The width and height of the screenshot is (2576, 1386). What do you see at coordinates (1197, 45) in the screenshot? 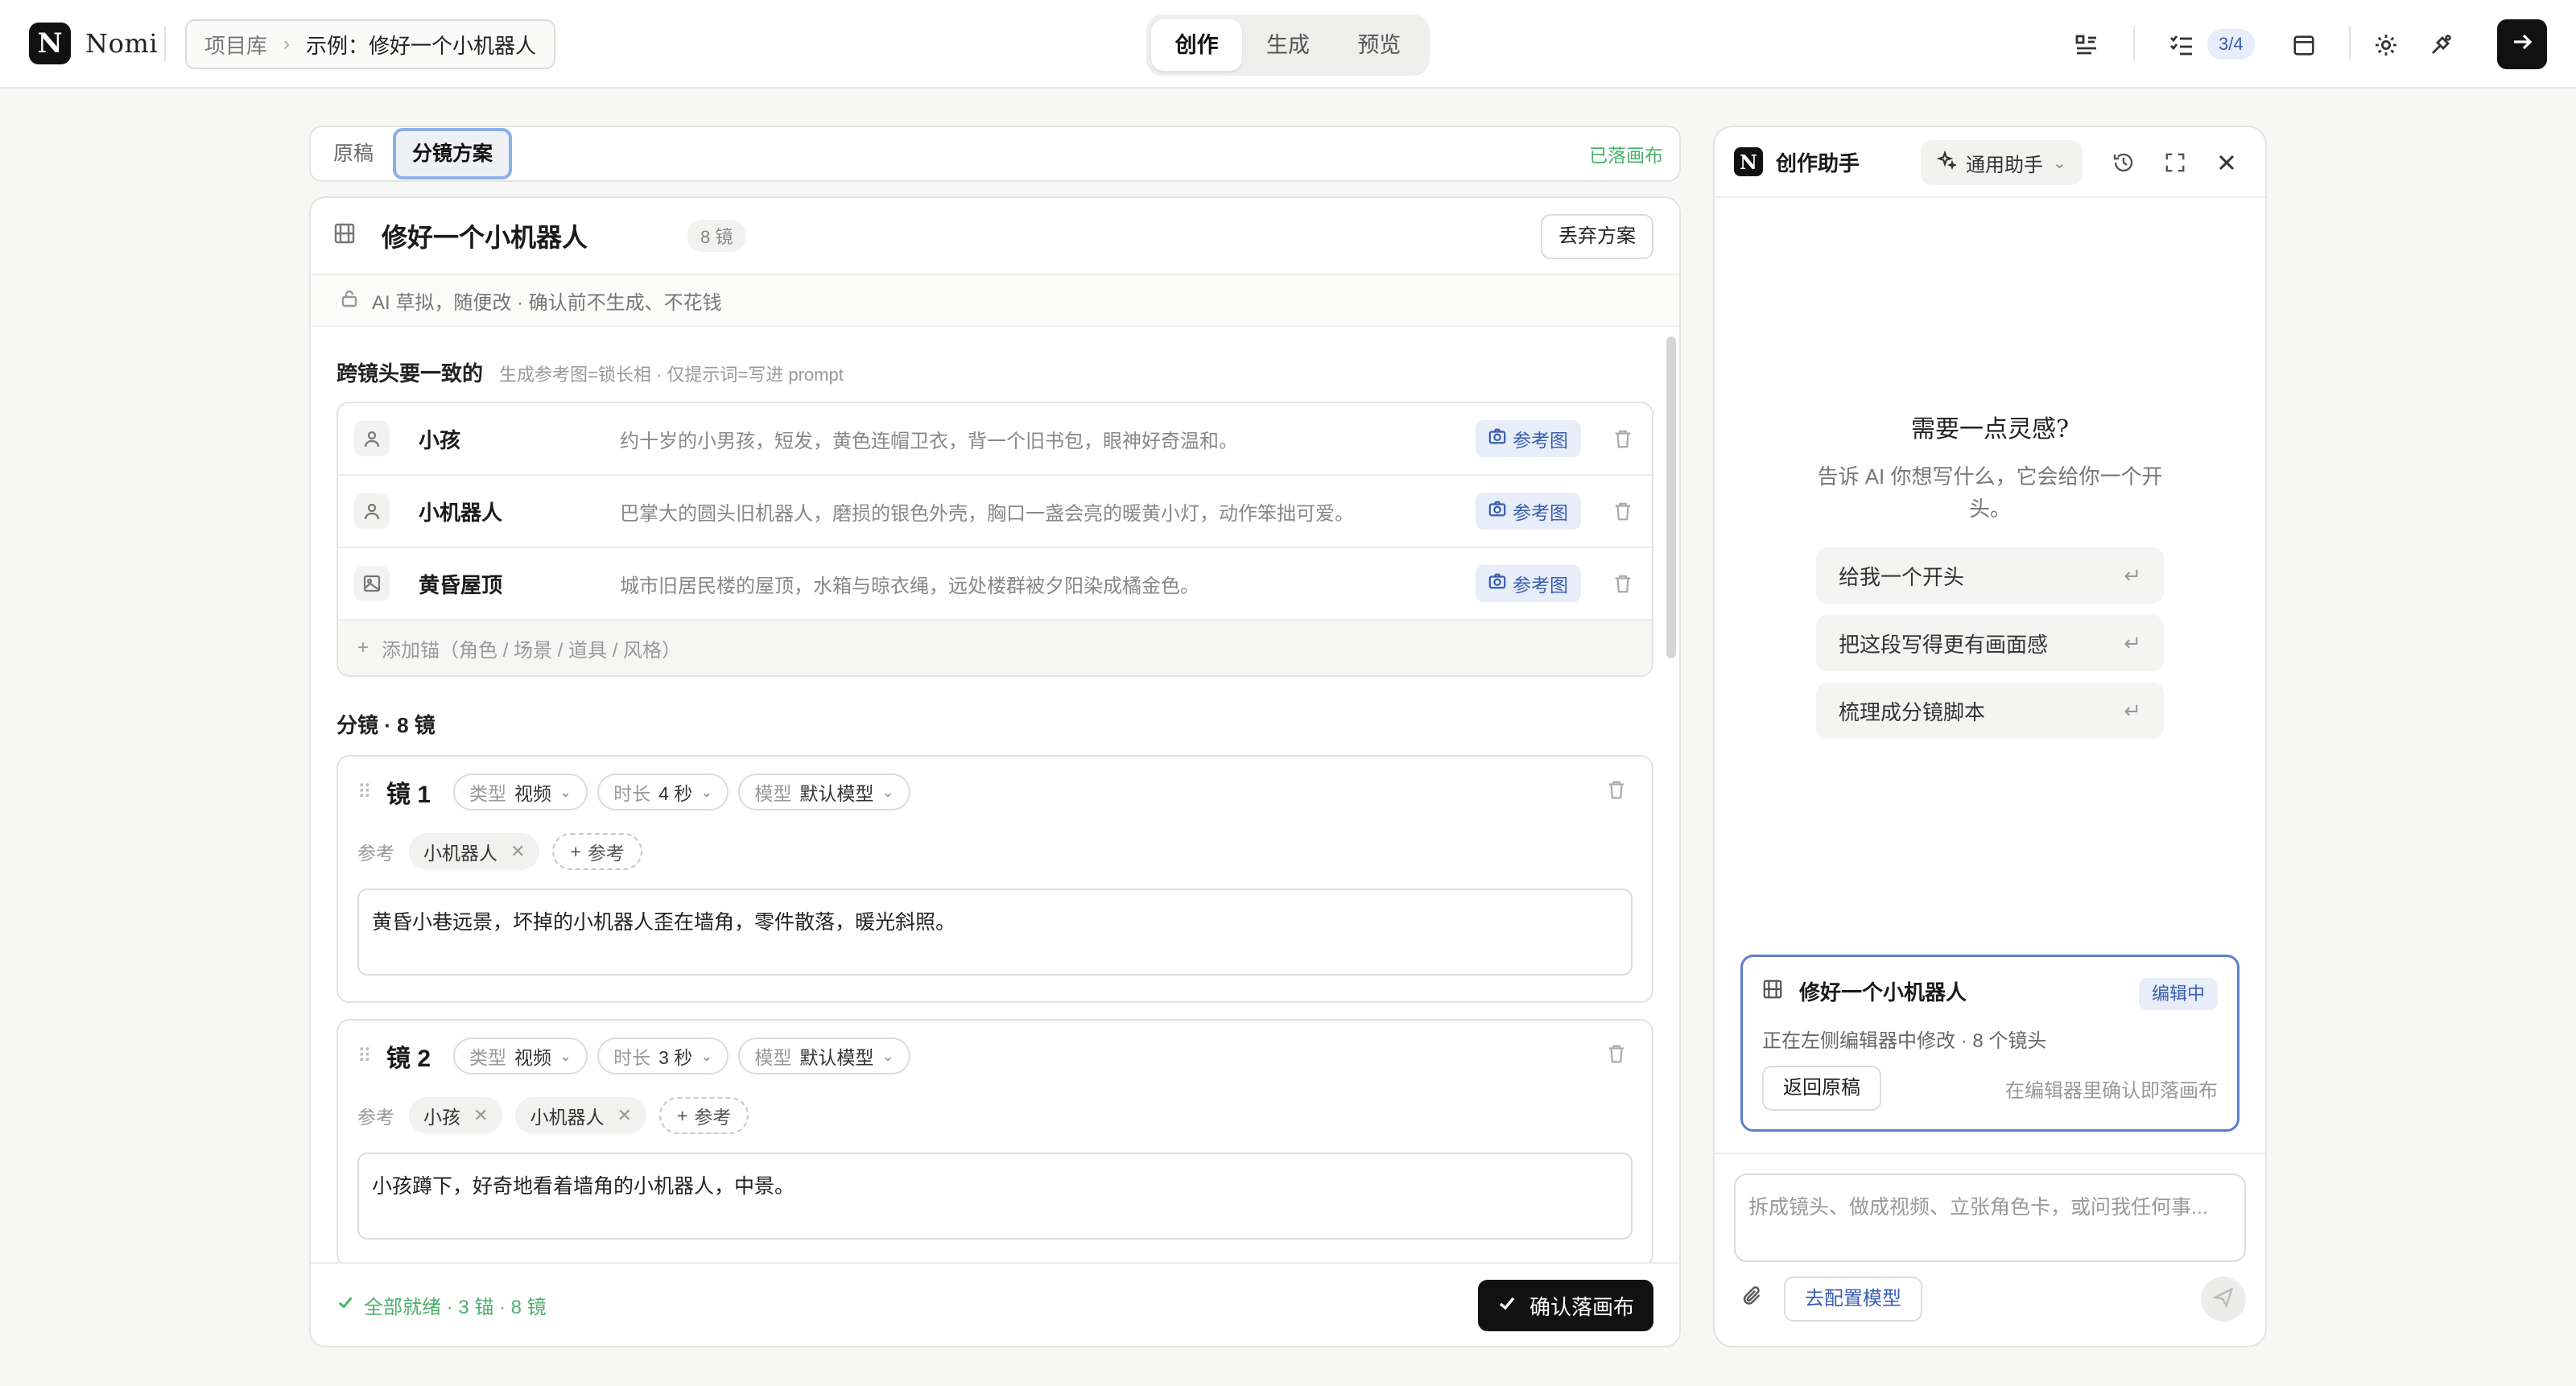
I see `mode-create: 创作` at bounding box center [1197, 45].